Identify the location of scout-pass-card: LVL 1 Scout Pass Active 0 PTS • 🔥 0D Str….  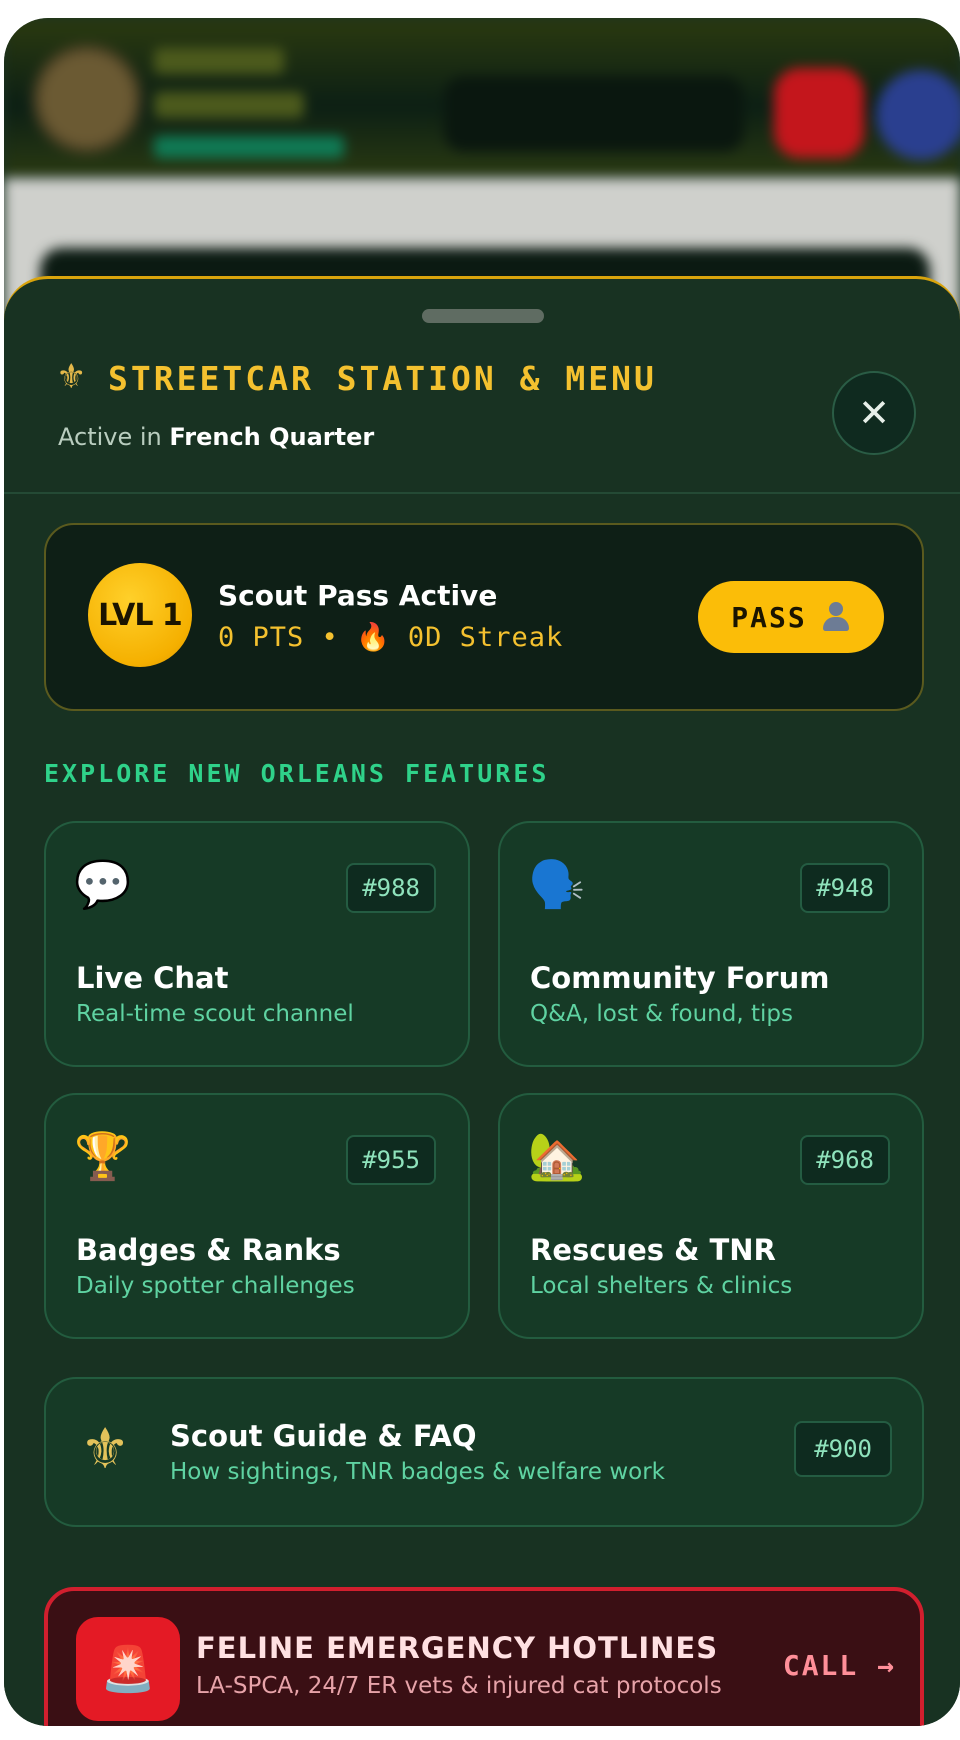
(484, 617).